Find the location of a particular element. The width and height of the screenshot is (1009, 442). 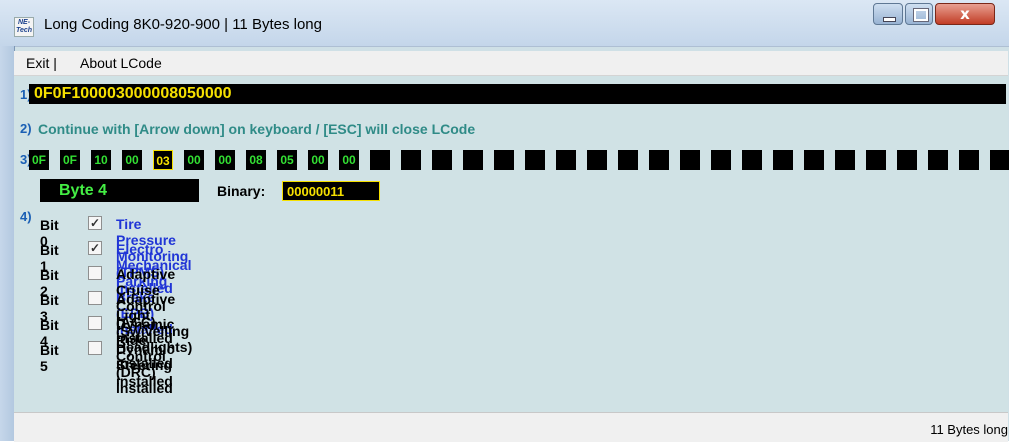

minimize-button is located at coordinates (888, 14).